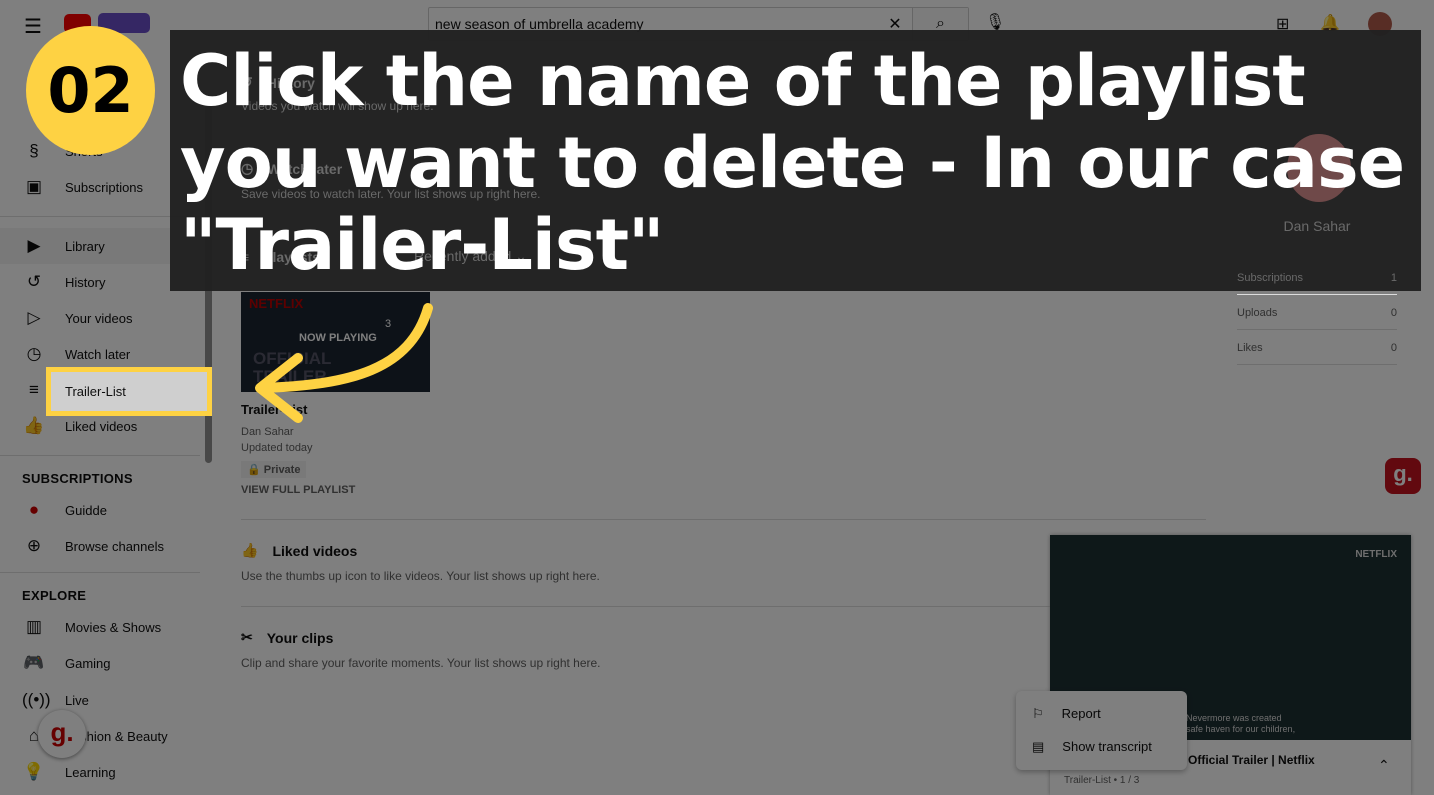 Image resolution: width=1434 pixels, height=795 pixels. Describe the element at coordinates (34, 545) in the screenshot. I see `add-circle-icon: ⊕` at that location.